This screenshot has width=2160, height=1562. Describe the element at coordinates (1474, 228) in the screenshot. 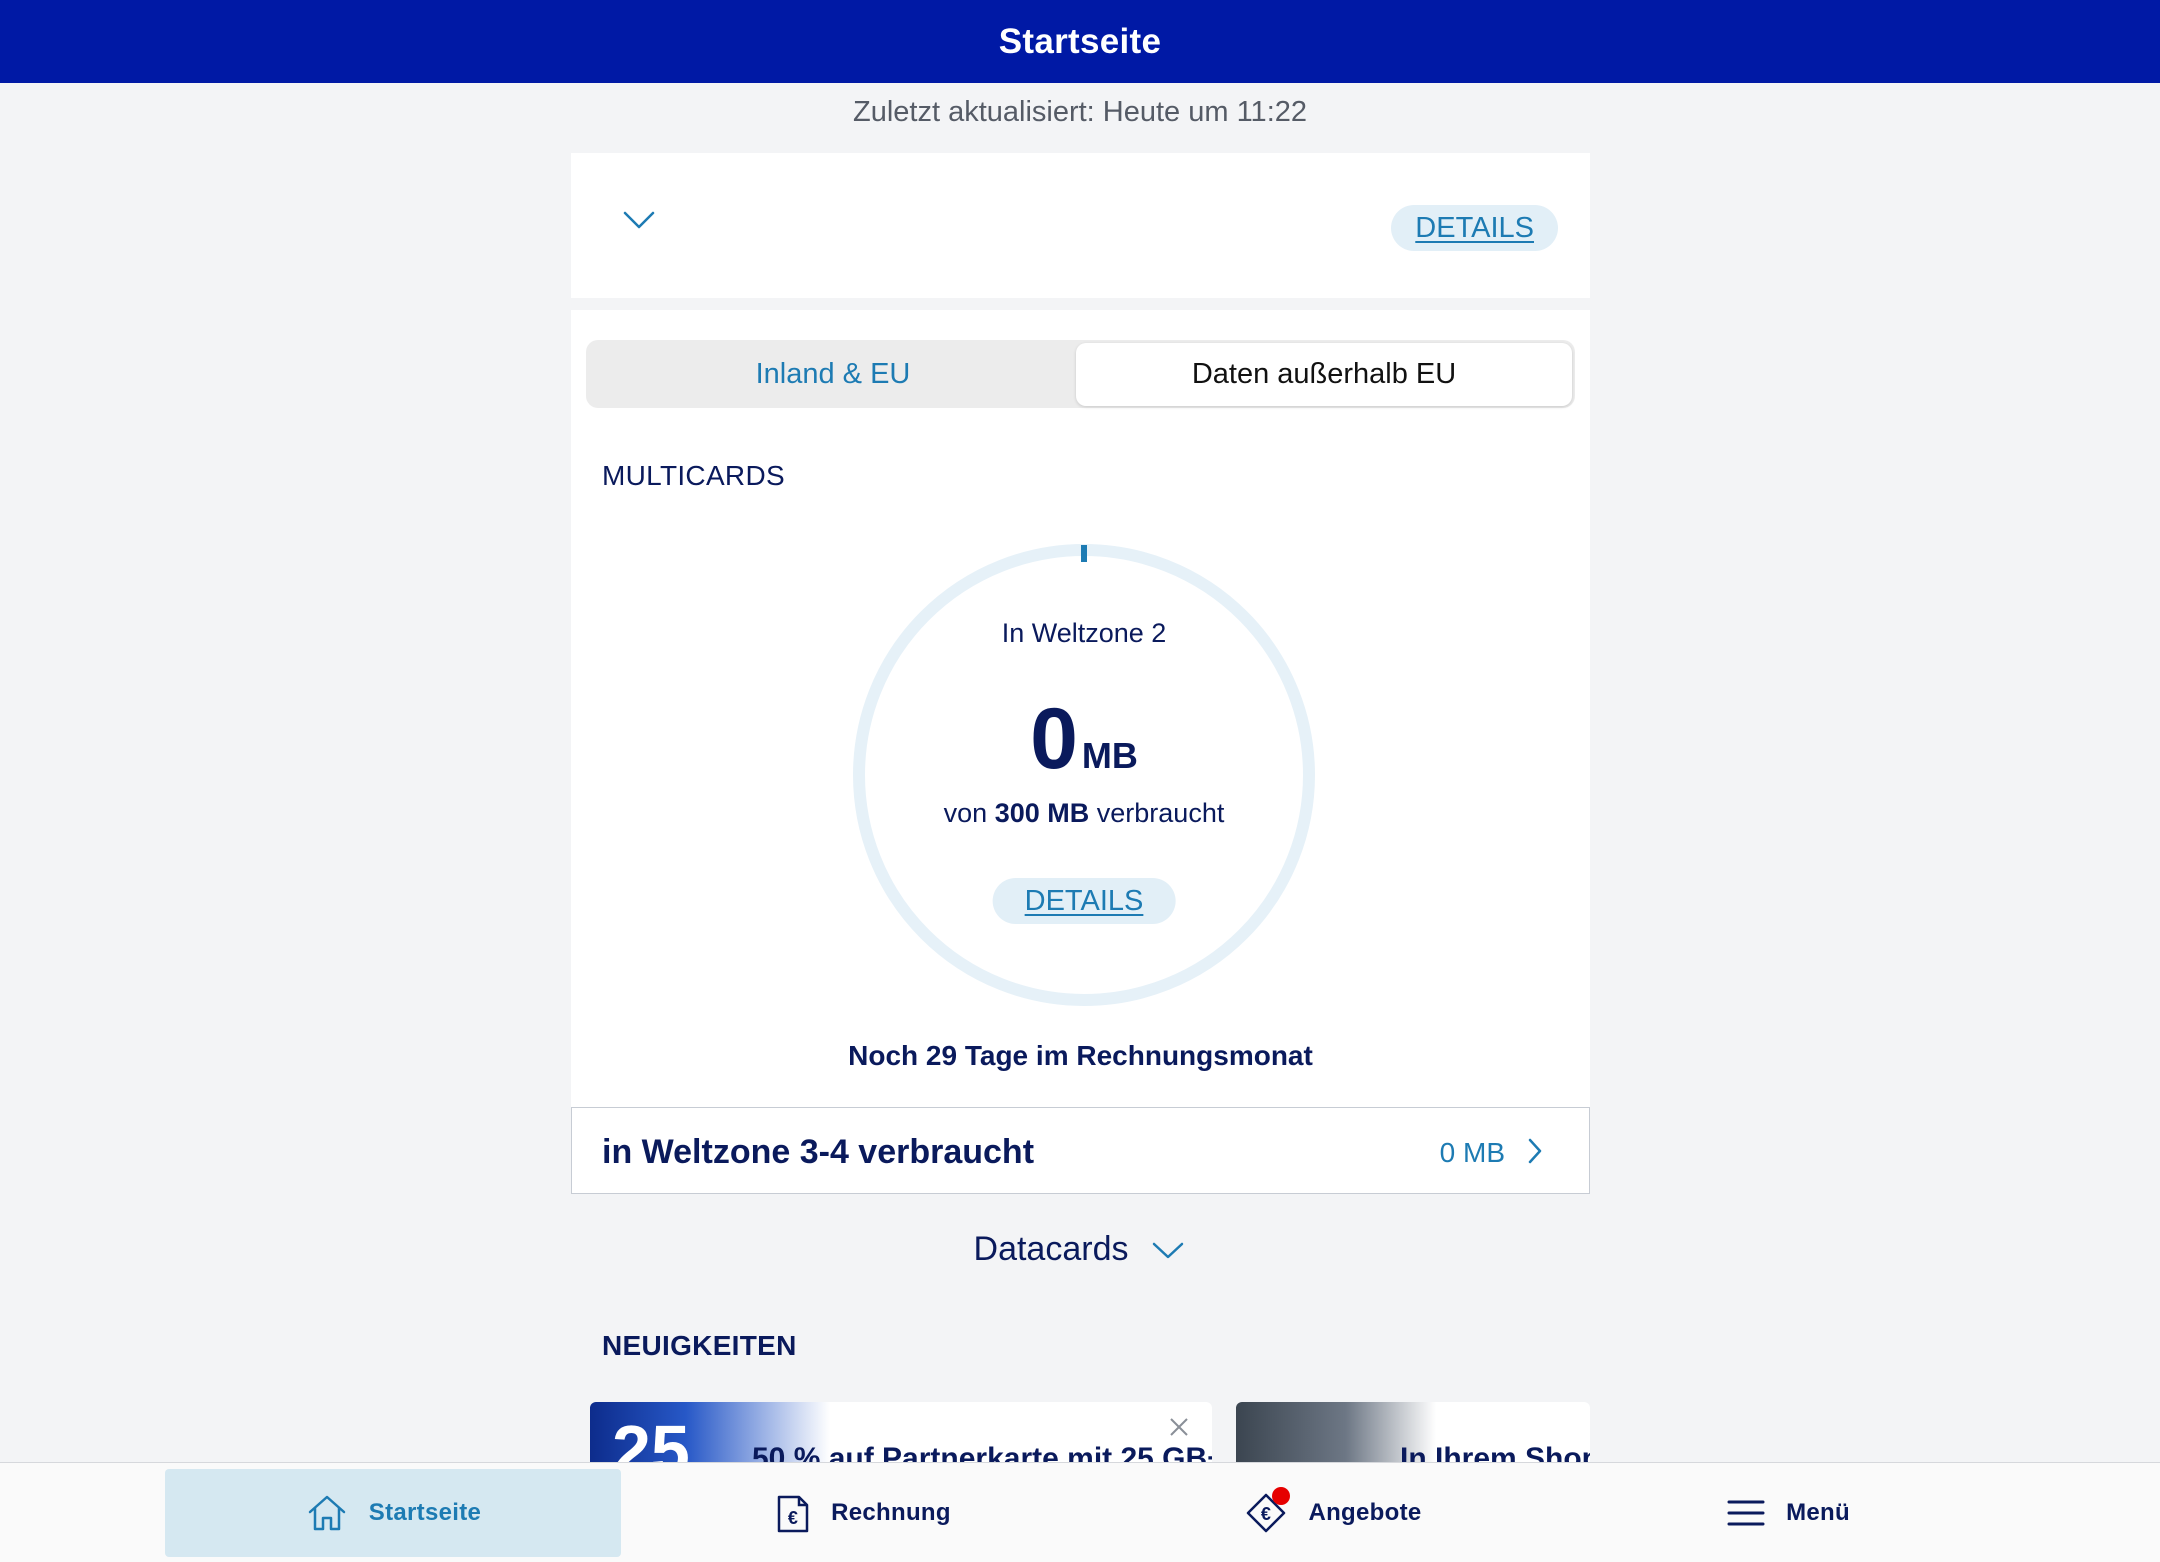

I see `summary-details-button: DETAILS` at that location.